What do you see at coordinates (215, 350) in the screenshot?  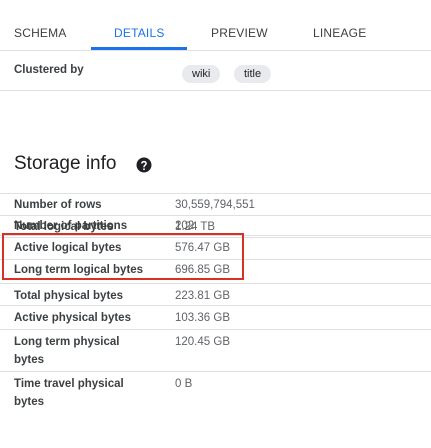 I see `table-row: Long term physical bytes 120.45 GB` at bounding box center [215, 350].